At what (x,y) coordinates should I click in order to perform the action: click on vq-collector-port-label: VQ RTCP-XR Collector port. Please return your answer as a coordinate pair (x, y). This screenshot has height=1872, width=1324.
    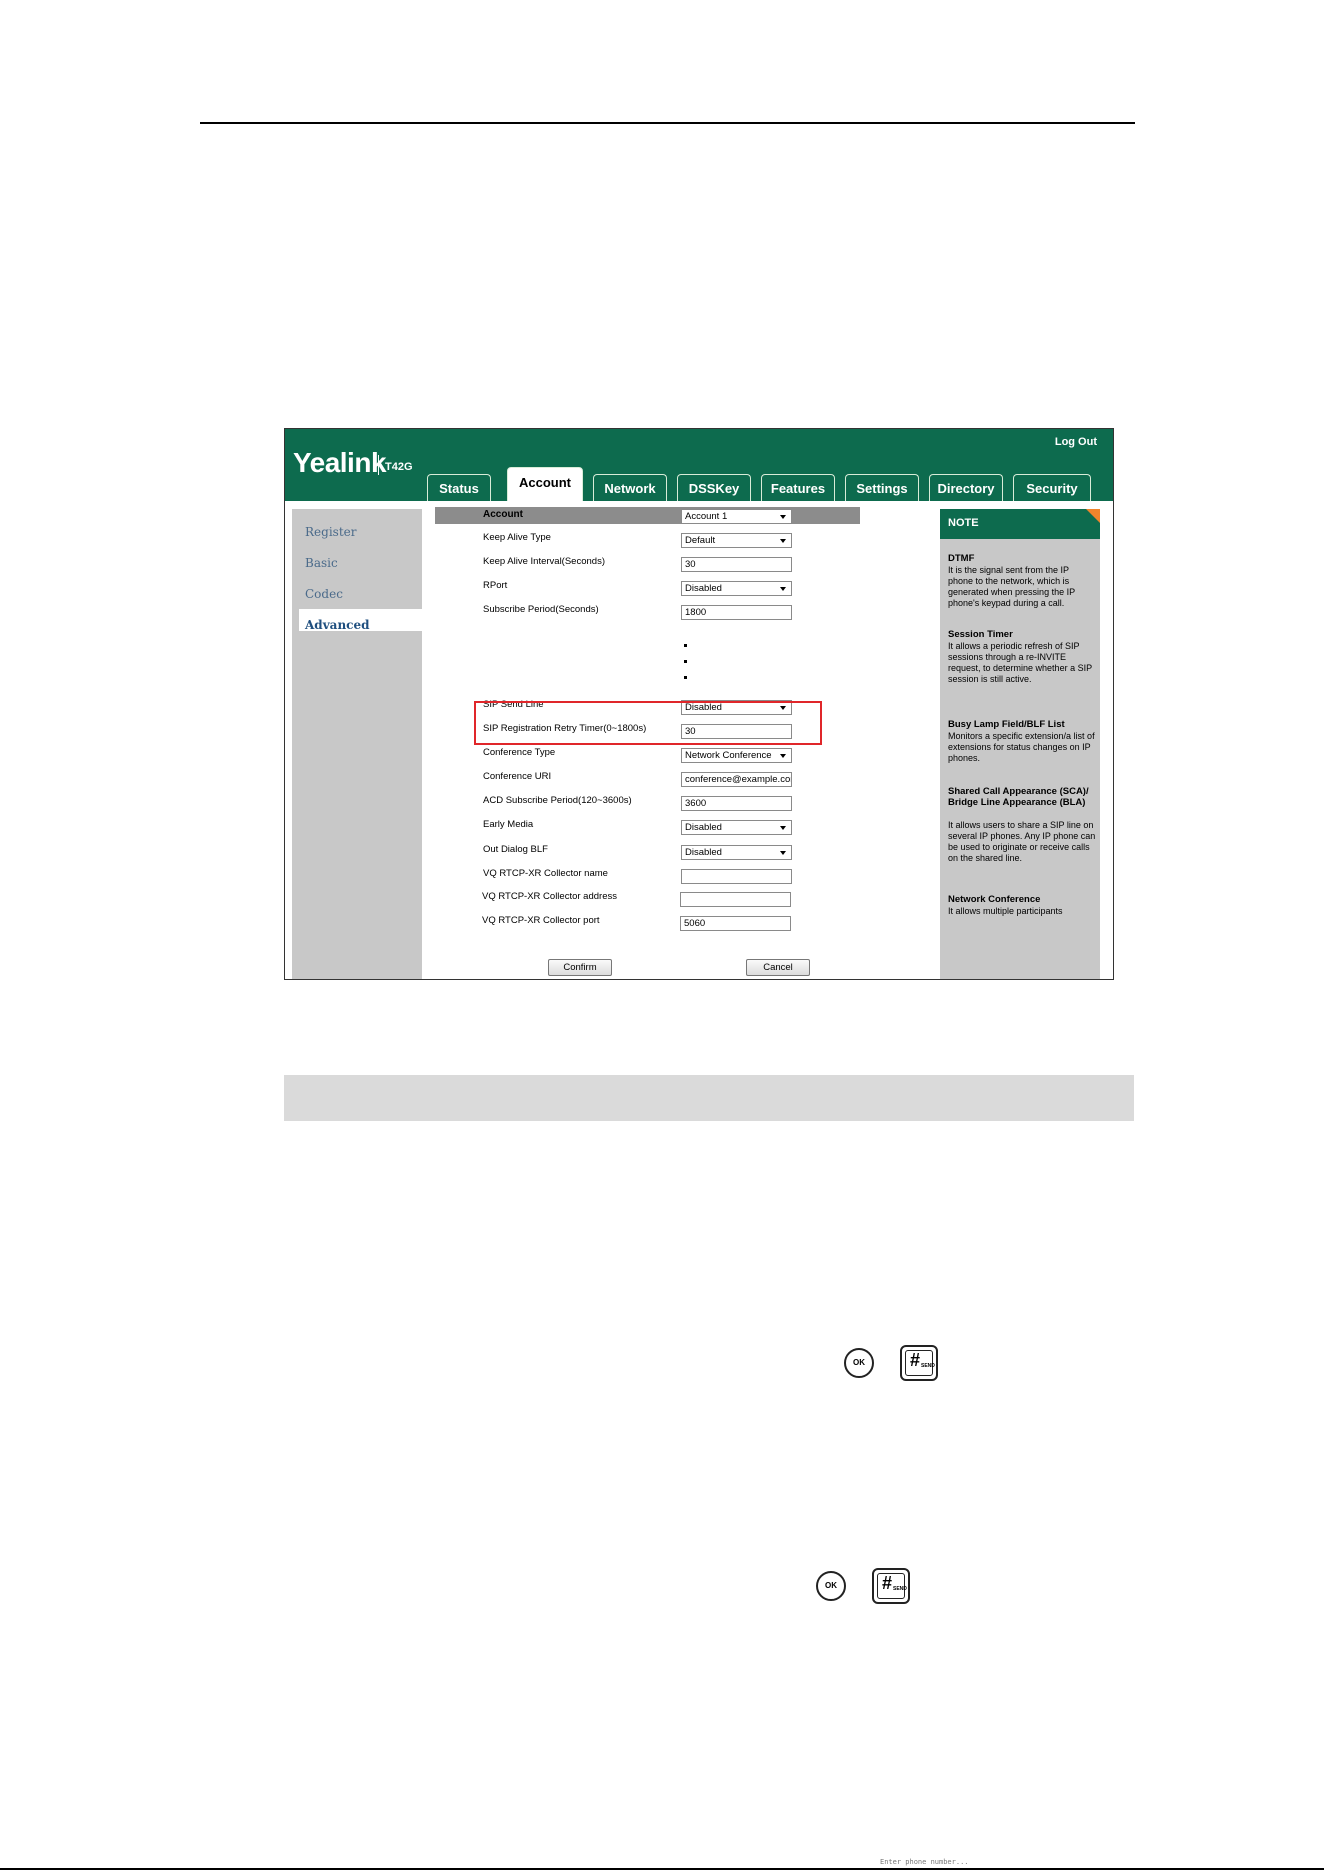
    Looking at the image, I should click on (541, 920).